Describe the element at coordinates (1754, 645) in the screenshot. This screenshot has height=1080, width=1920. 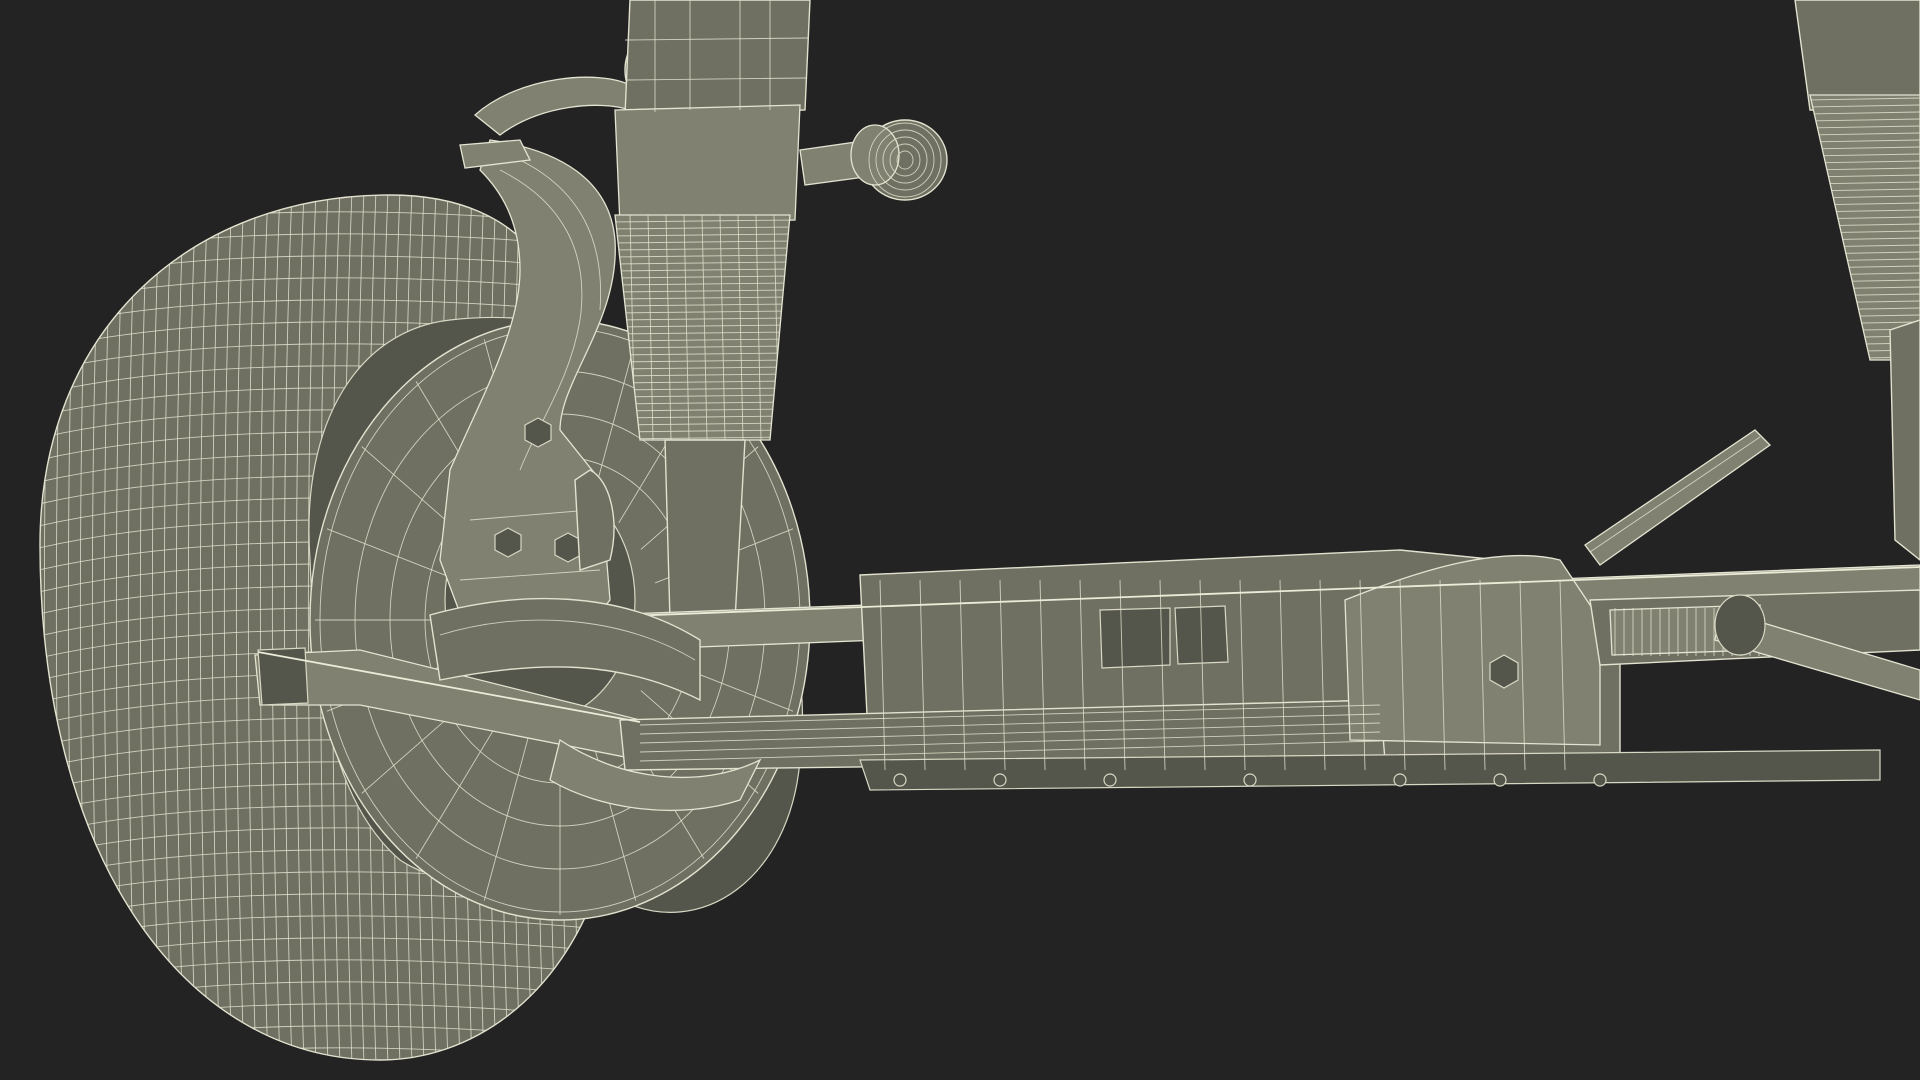
I see `steering-rack` at that location.